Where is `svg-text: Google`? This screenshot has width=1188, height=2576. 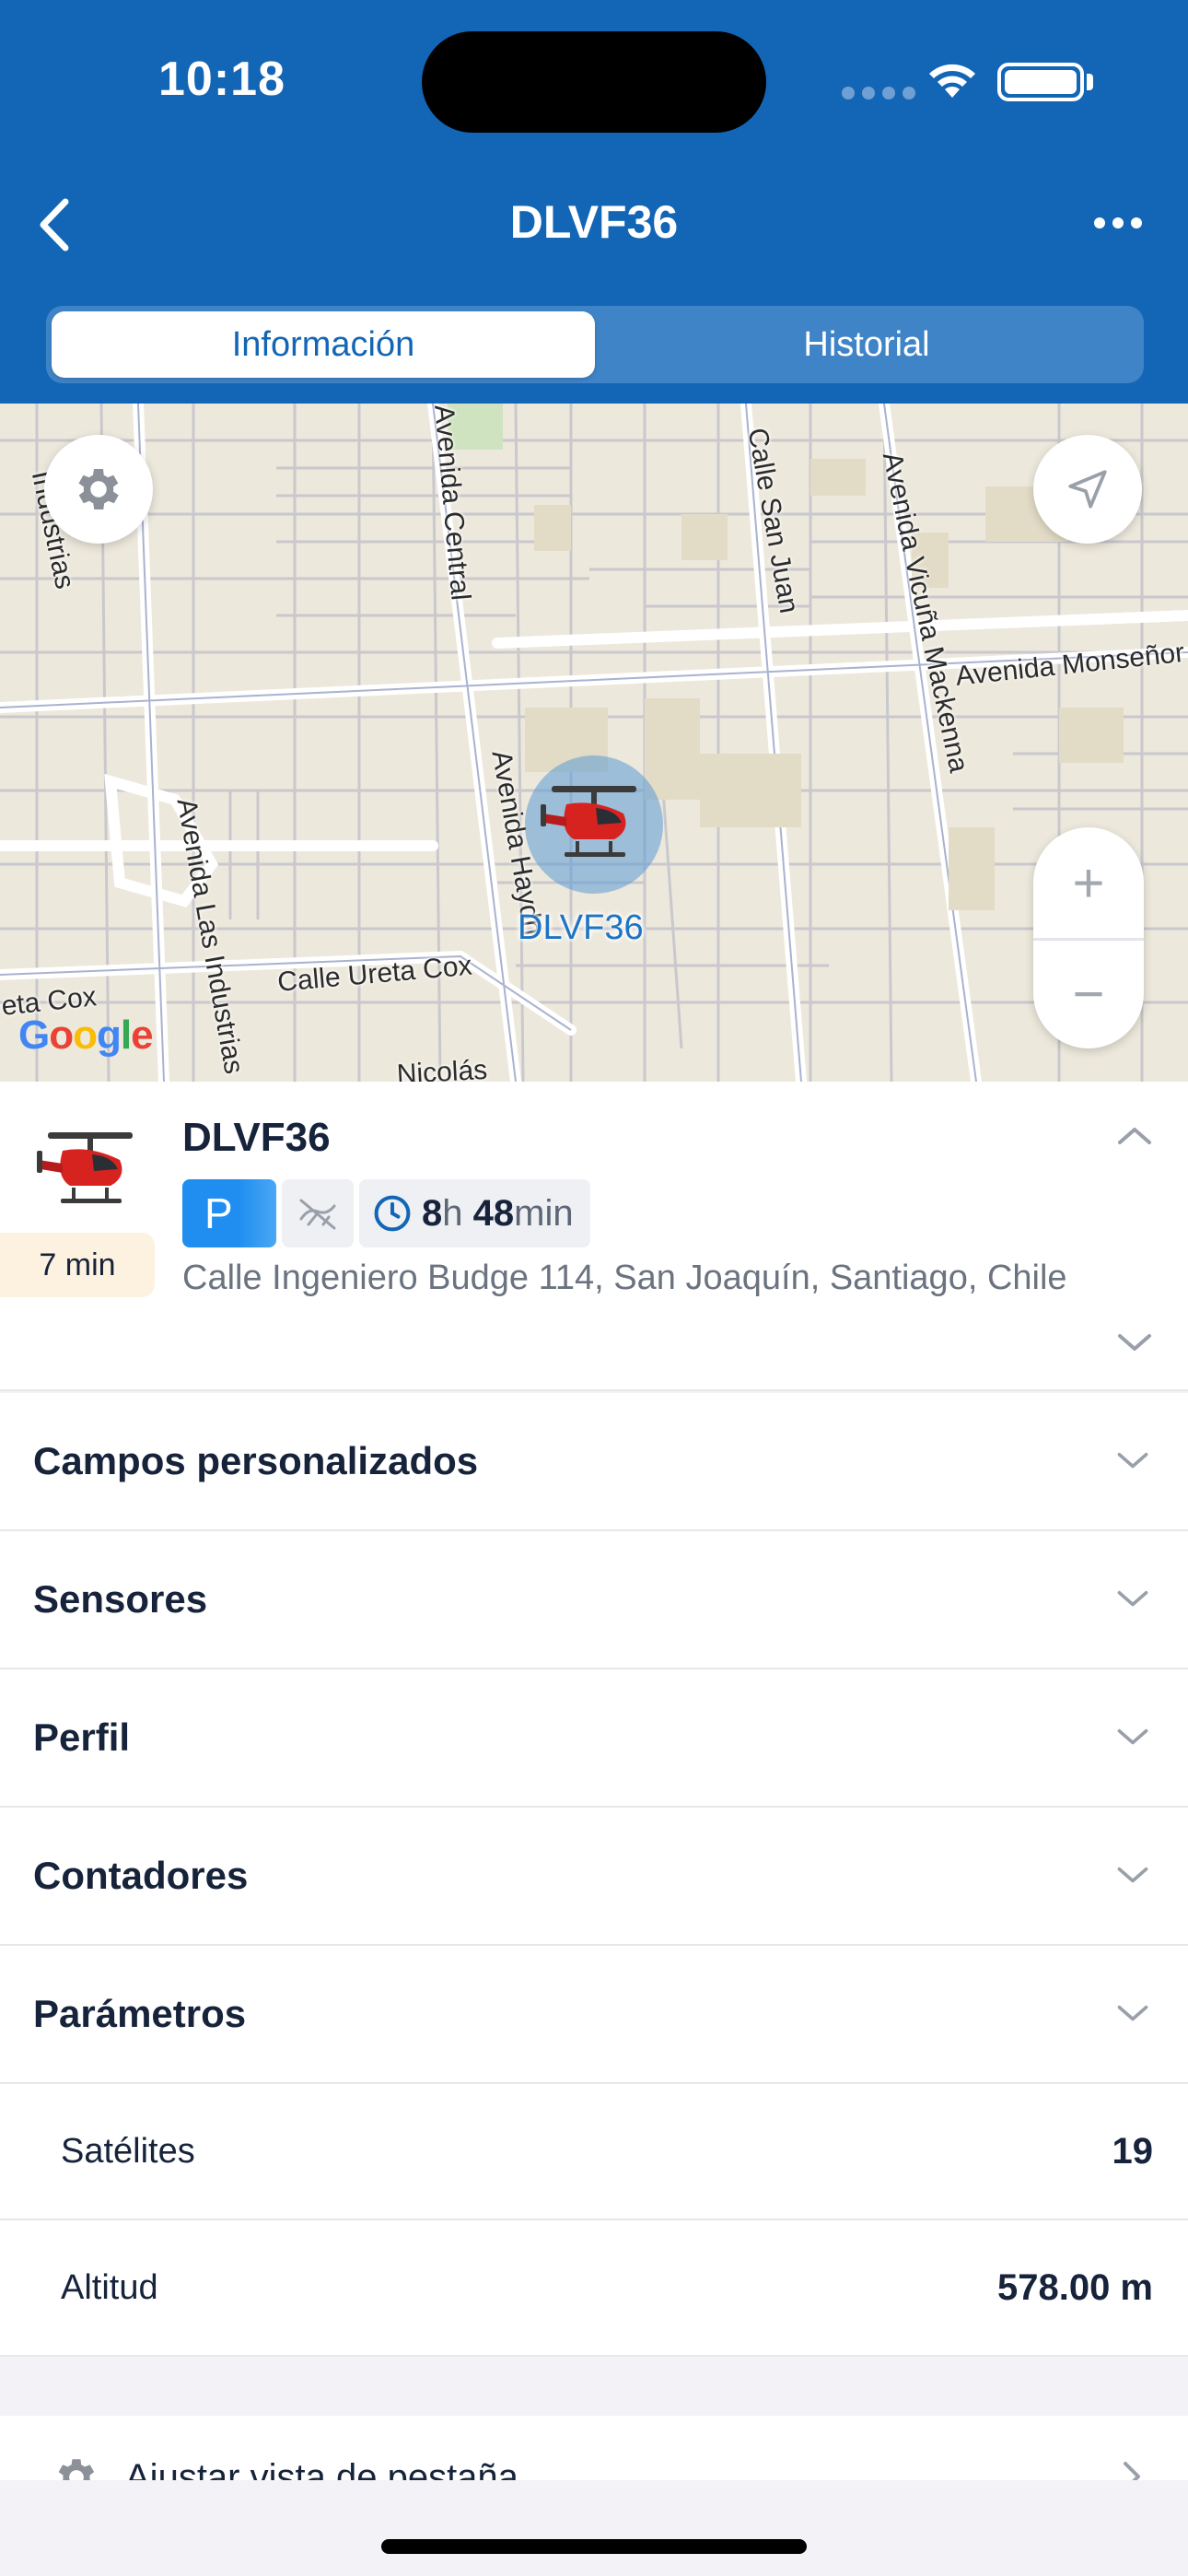 svg-text: Google is located at coordinates (85, 1035).